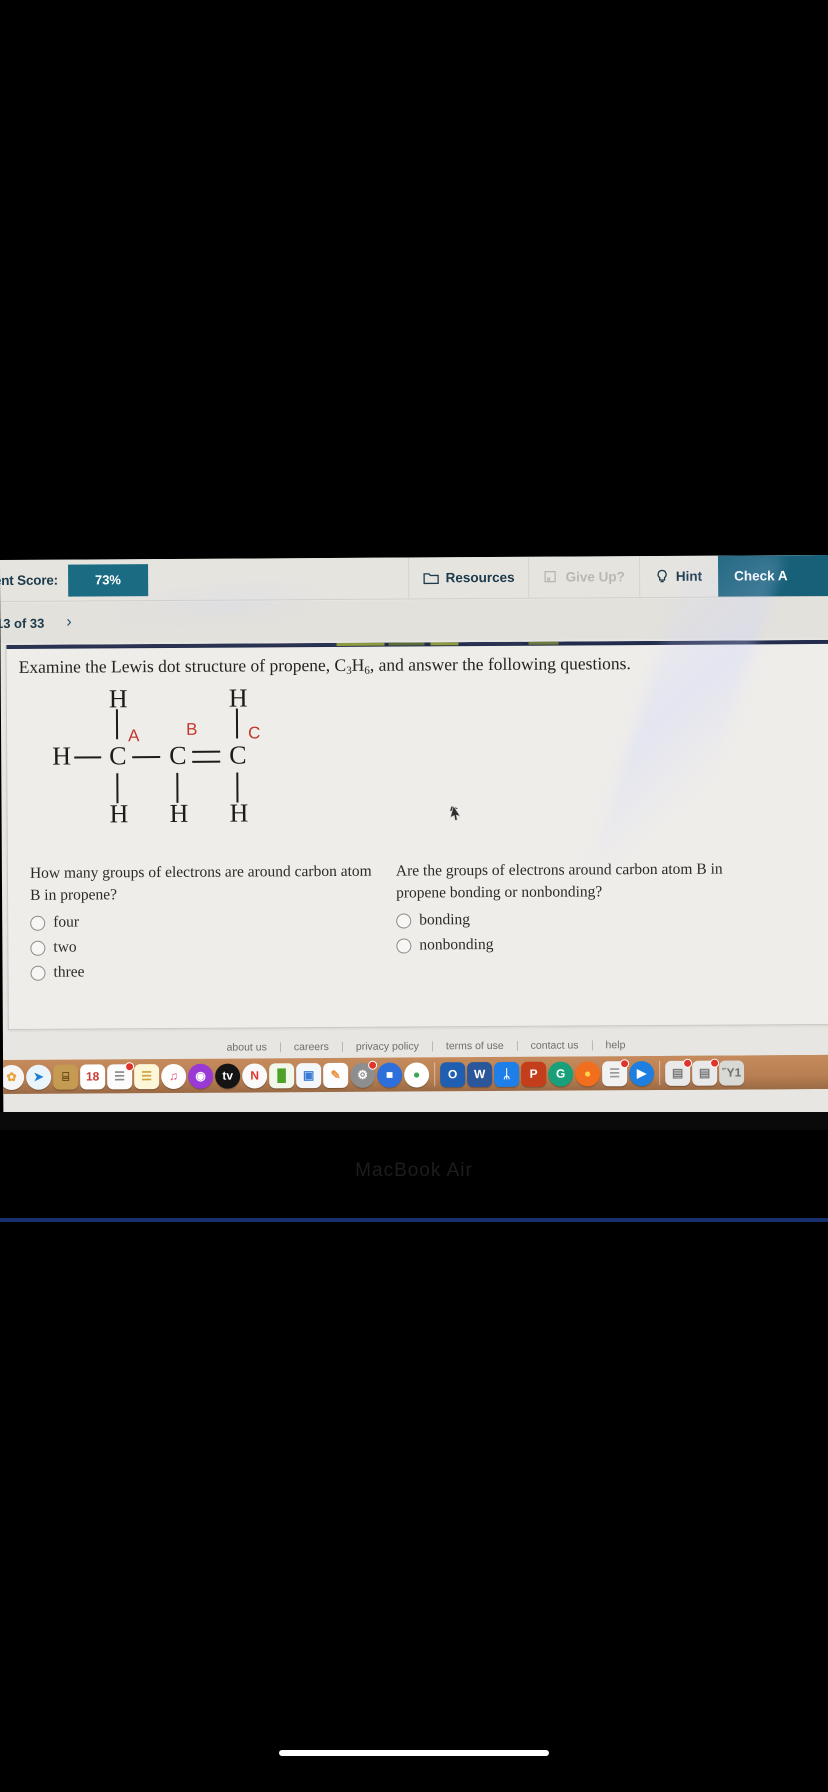 The image size is (828, 1792). I want to click on give-up-button: Give Up?, so click(583, 577).